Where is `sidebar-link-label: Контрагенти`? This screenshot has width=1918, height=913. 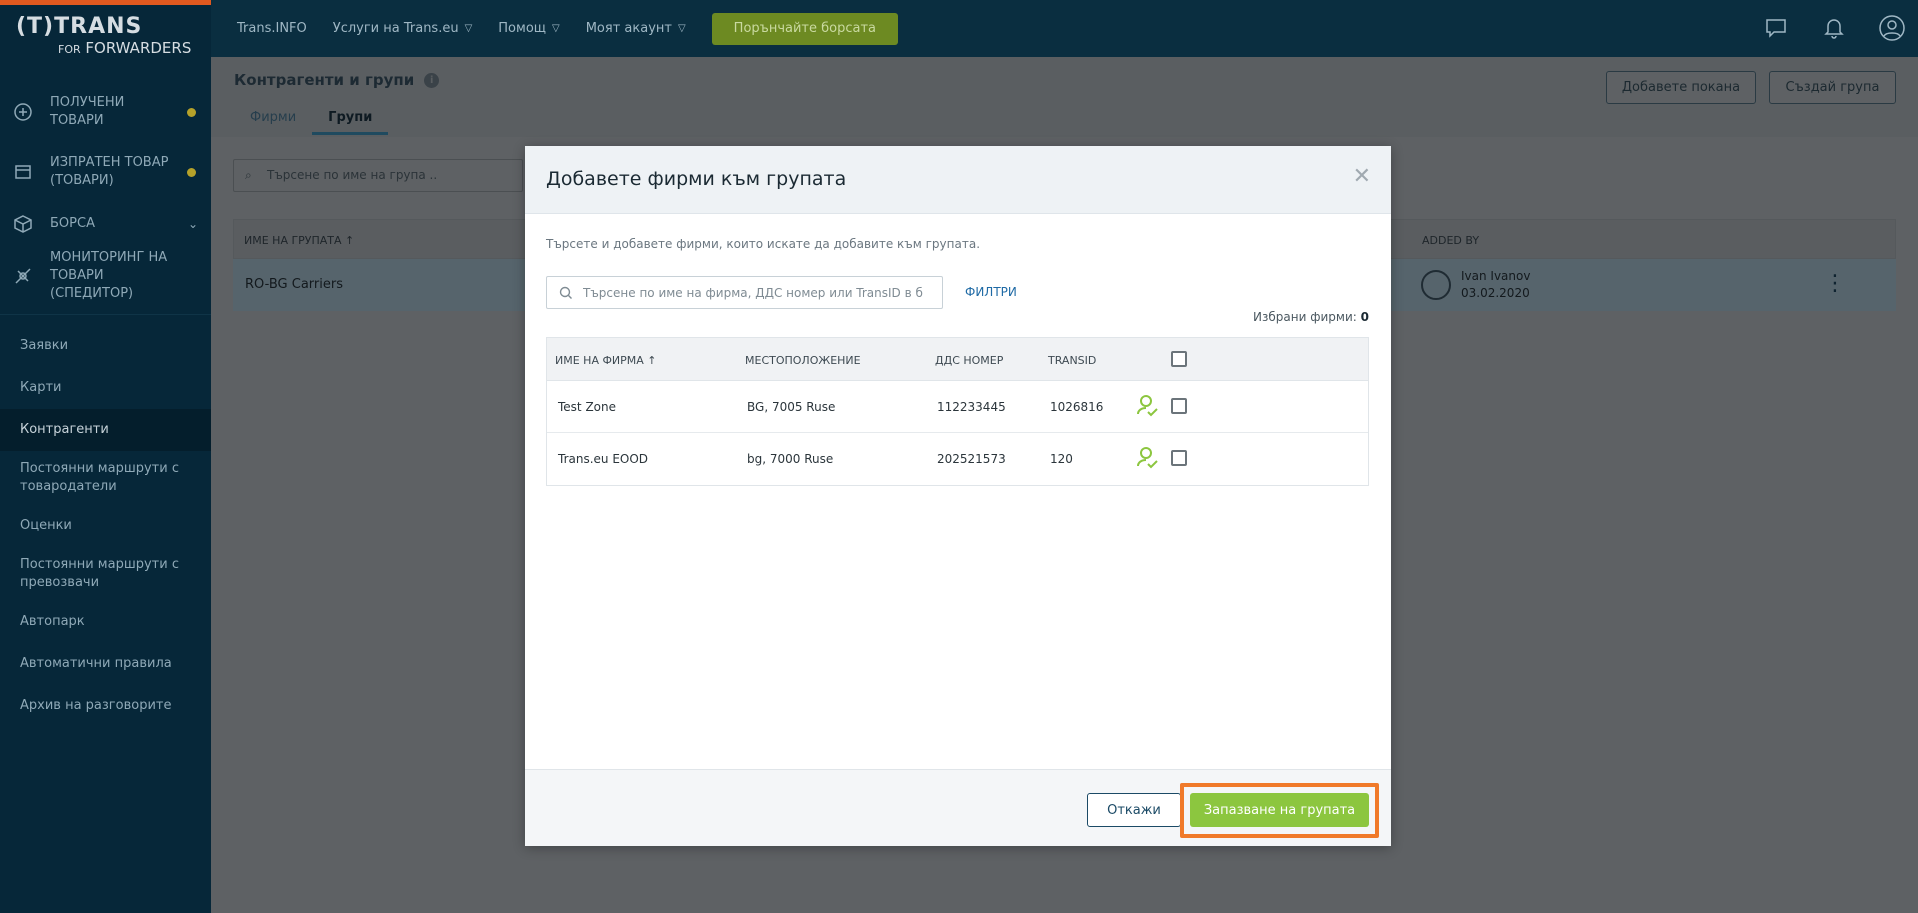
sidebar-link-label: Контрагенти is located at coordinates (64, 429).